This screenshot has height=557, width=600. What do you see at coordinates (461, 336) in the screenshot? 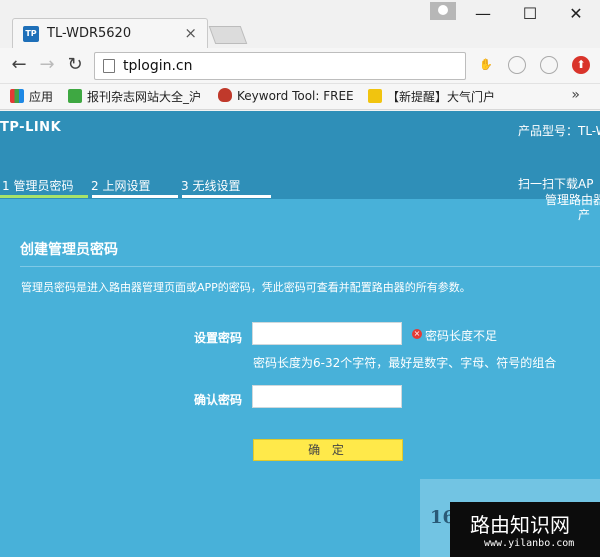
I see `password-error: 密码长度不足` at bounding box center [461, 336].